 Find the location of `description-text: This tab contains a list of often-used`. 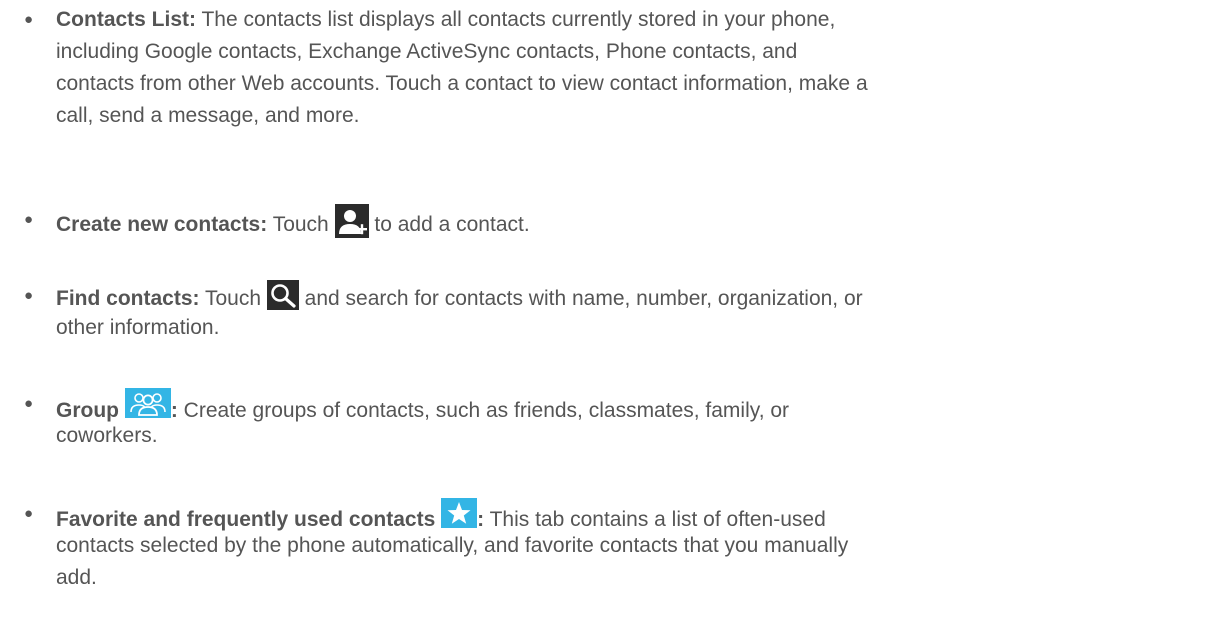

description-text: This tab contains a list of often-used is located at coordinates (655, 519).